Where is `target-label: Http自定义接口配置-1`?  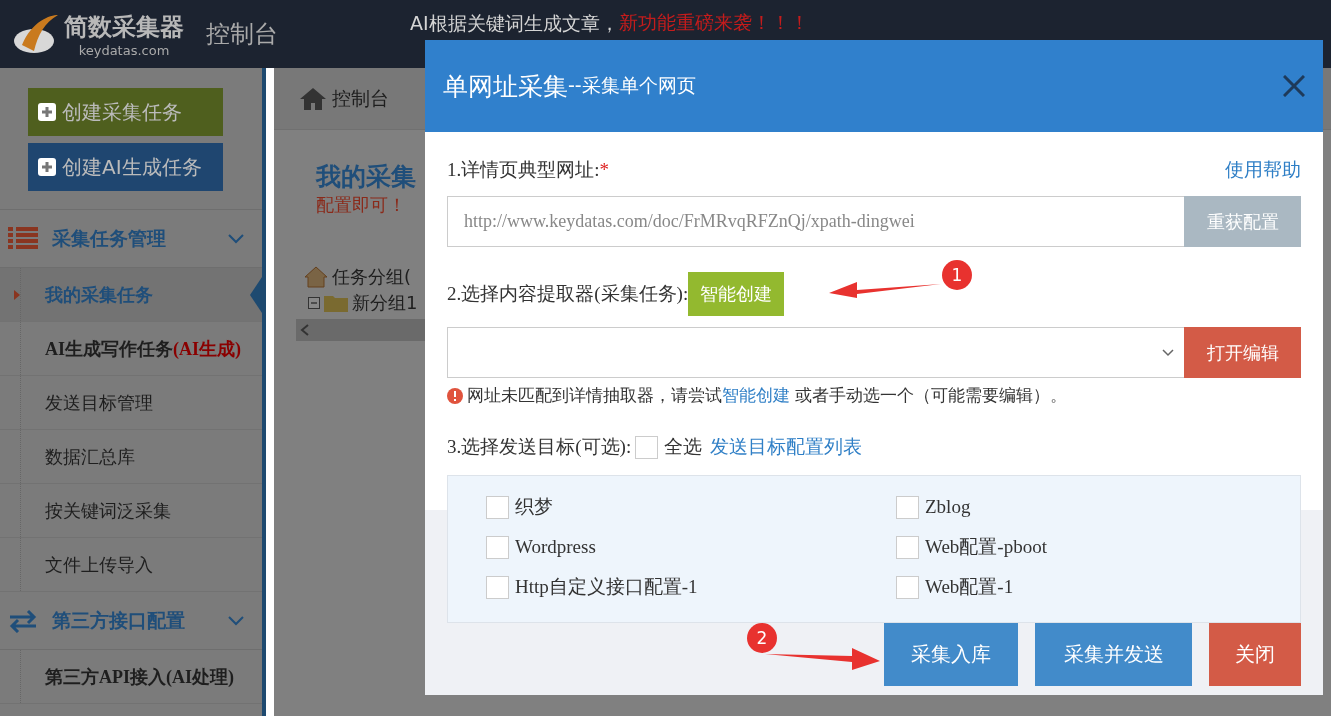
target-label: Http自定义接口配置-1 is located at coordinates (606, 587).